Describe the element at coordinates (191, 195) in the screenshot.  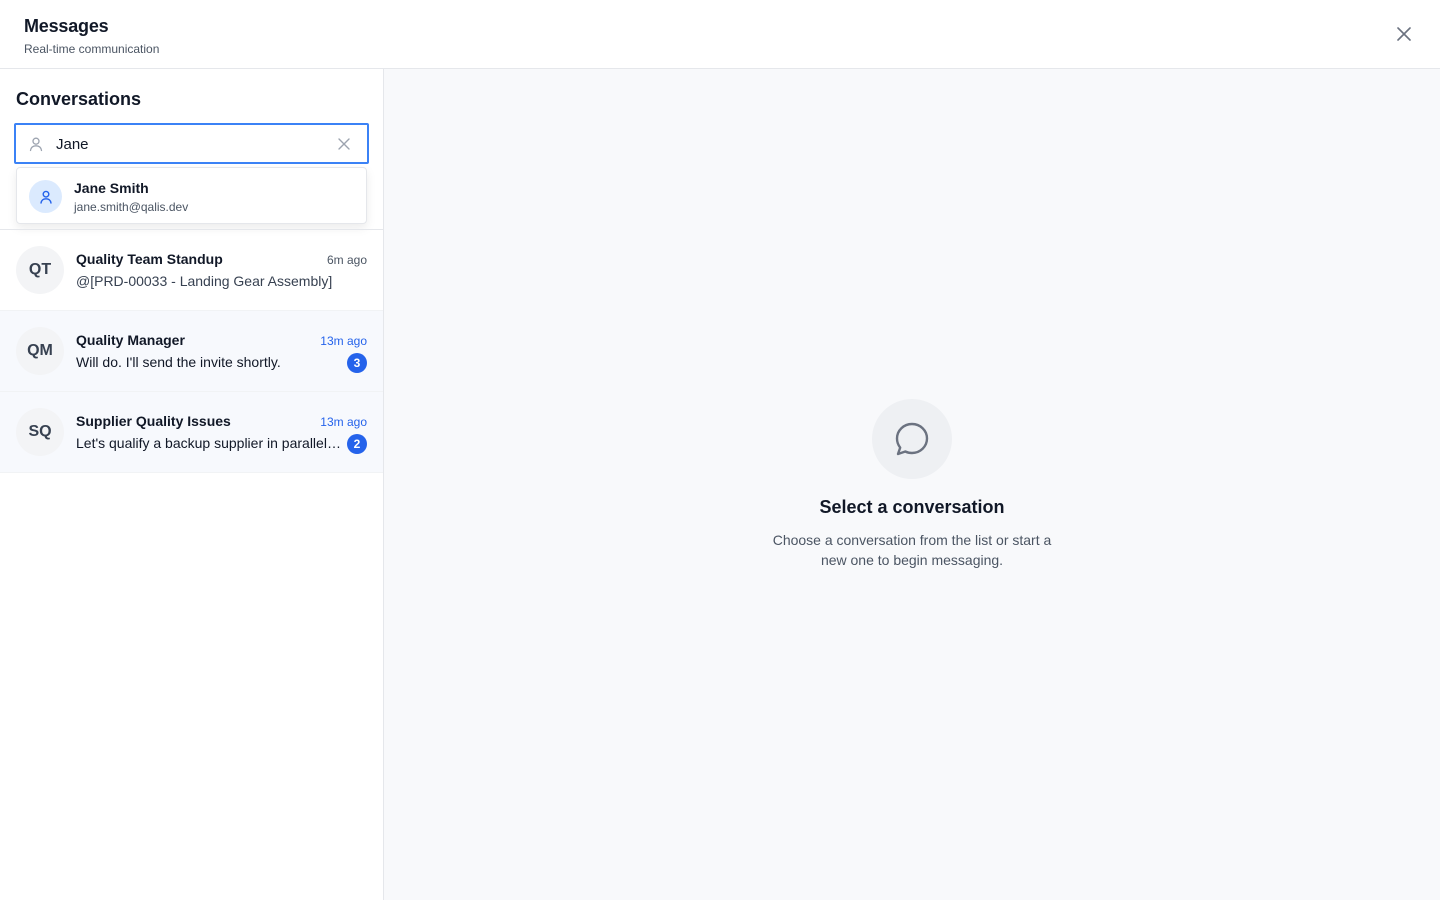
I see `user-suggestion-item: Jane Smith jane.smith@qalis.dev` at that location.